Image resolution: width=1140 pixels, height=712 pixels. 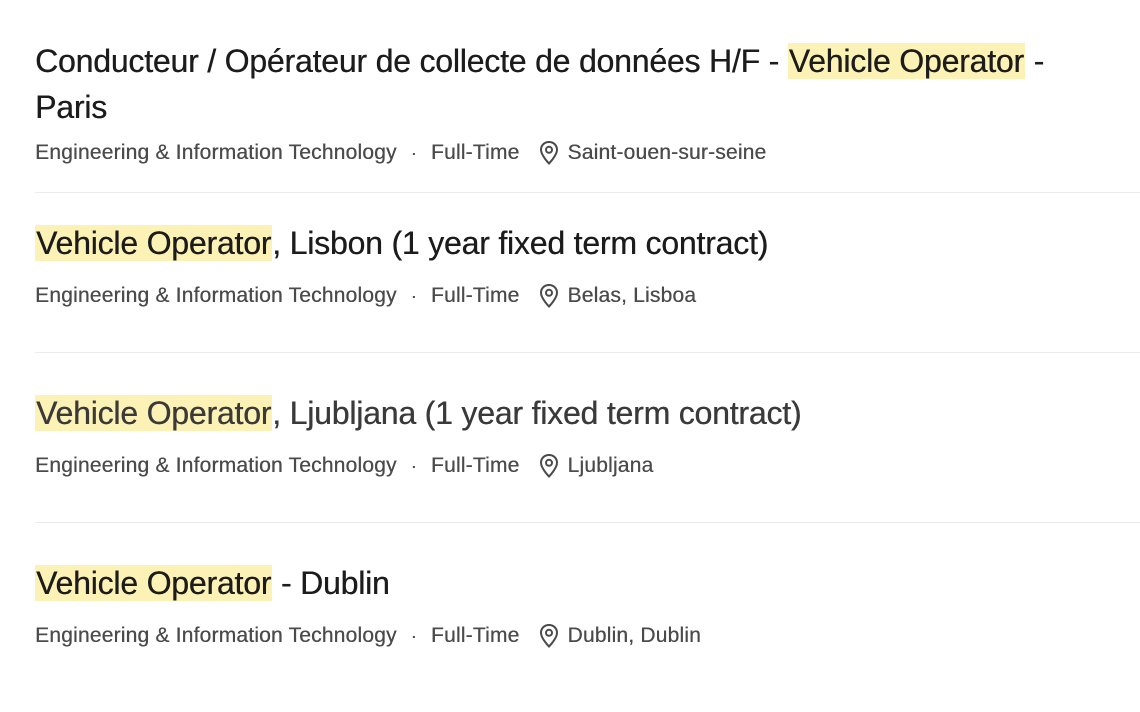 What do you see at coordinates (667, 152) in the screenshot?
I see `job-location: Saint-ouen-sur-seine` at bounding box center [667, 152].